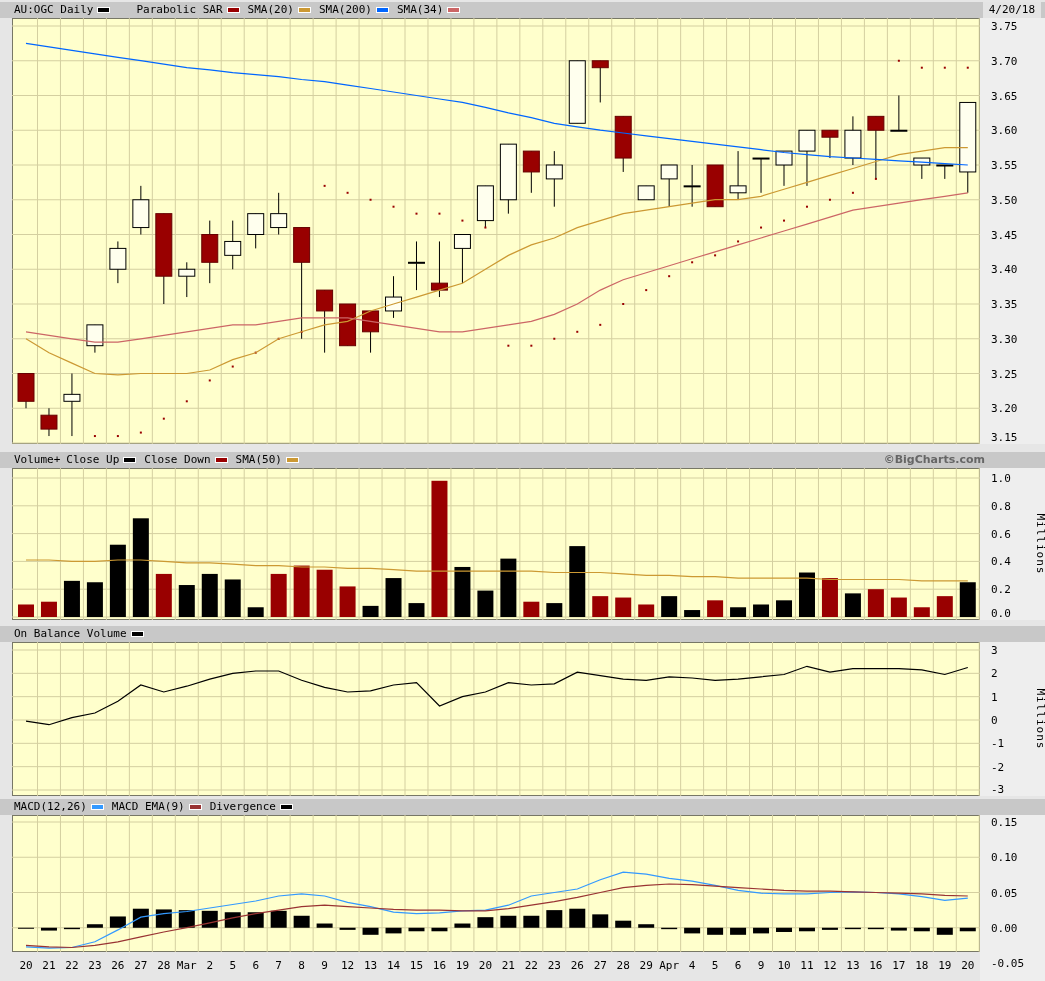 The image size is (1045, 981). I want to click on date-tick-label: 2, so click(210, 965).